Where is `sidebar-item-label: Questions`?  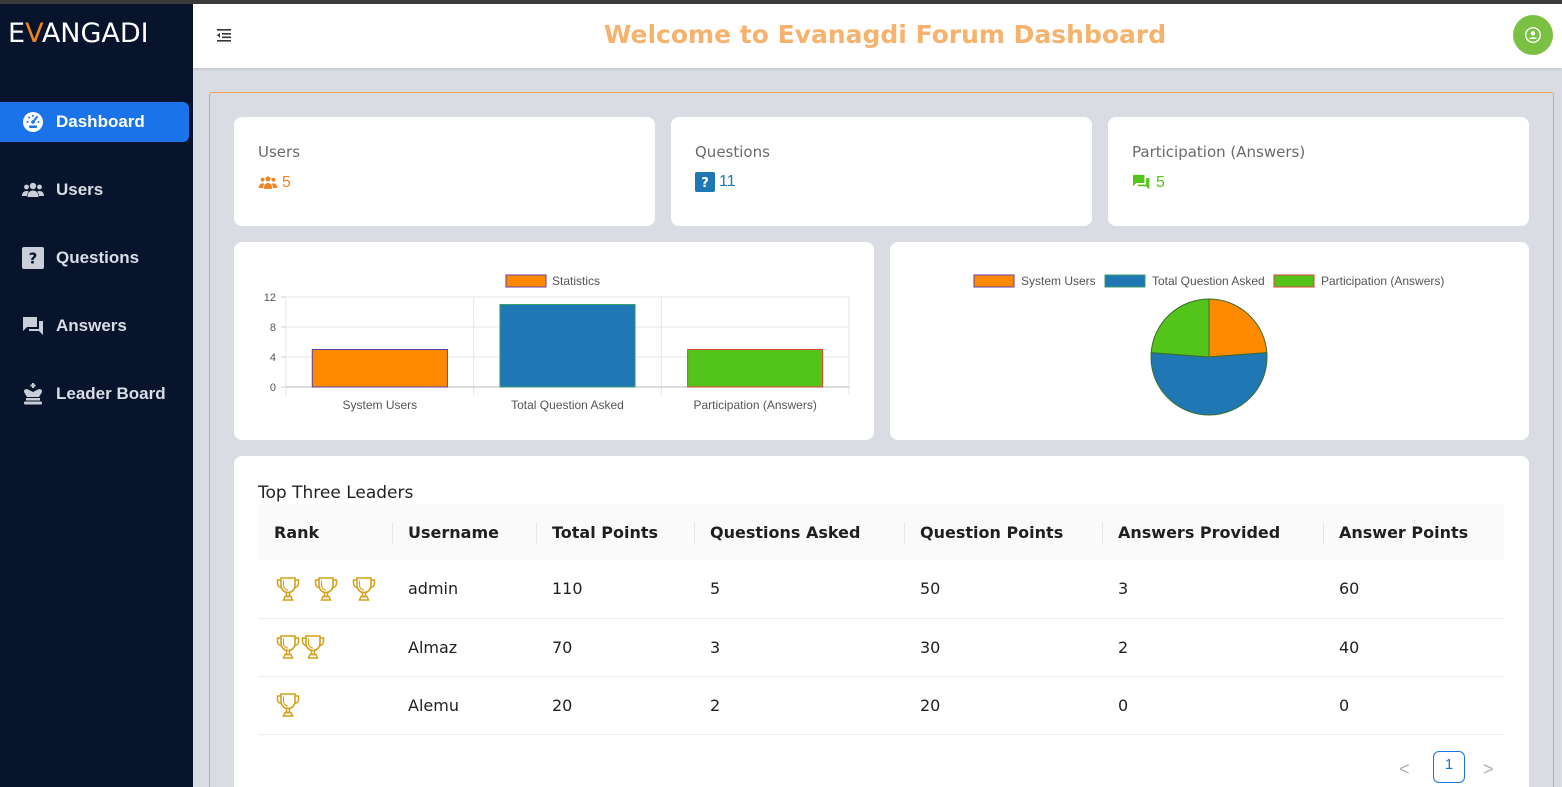
sidebar-item-label: Questions is located at coordinates (98, 257).